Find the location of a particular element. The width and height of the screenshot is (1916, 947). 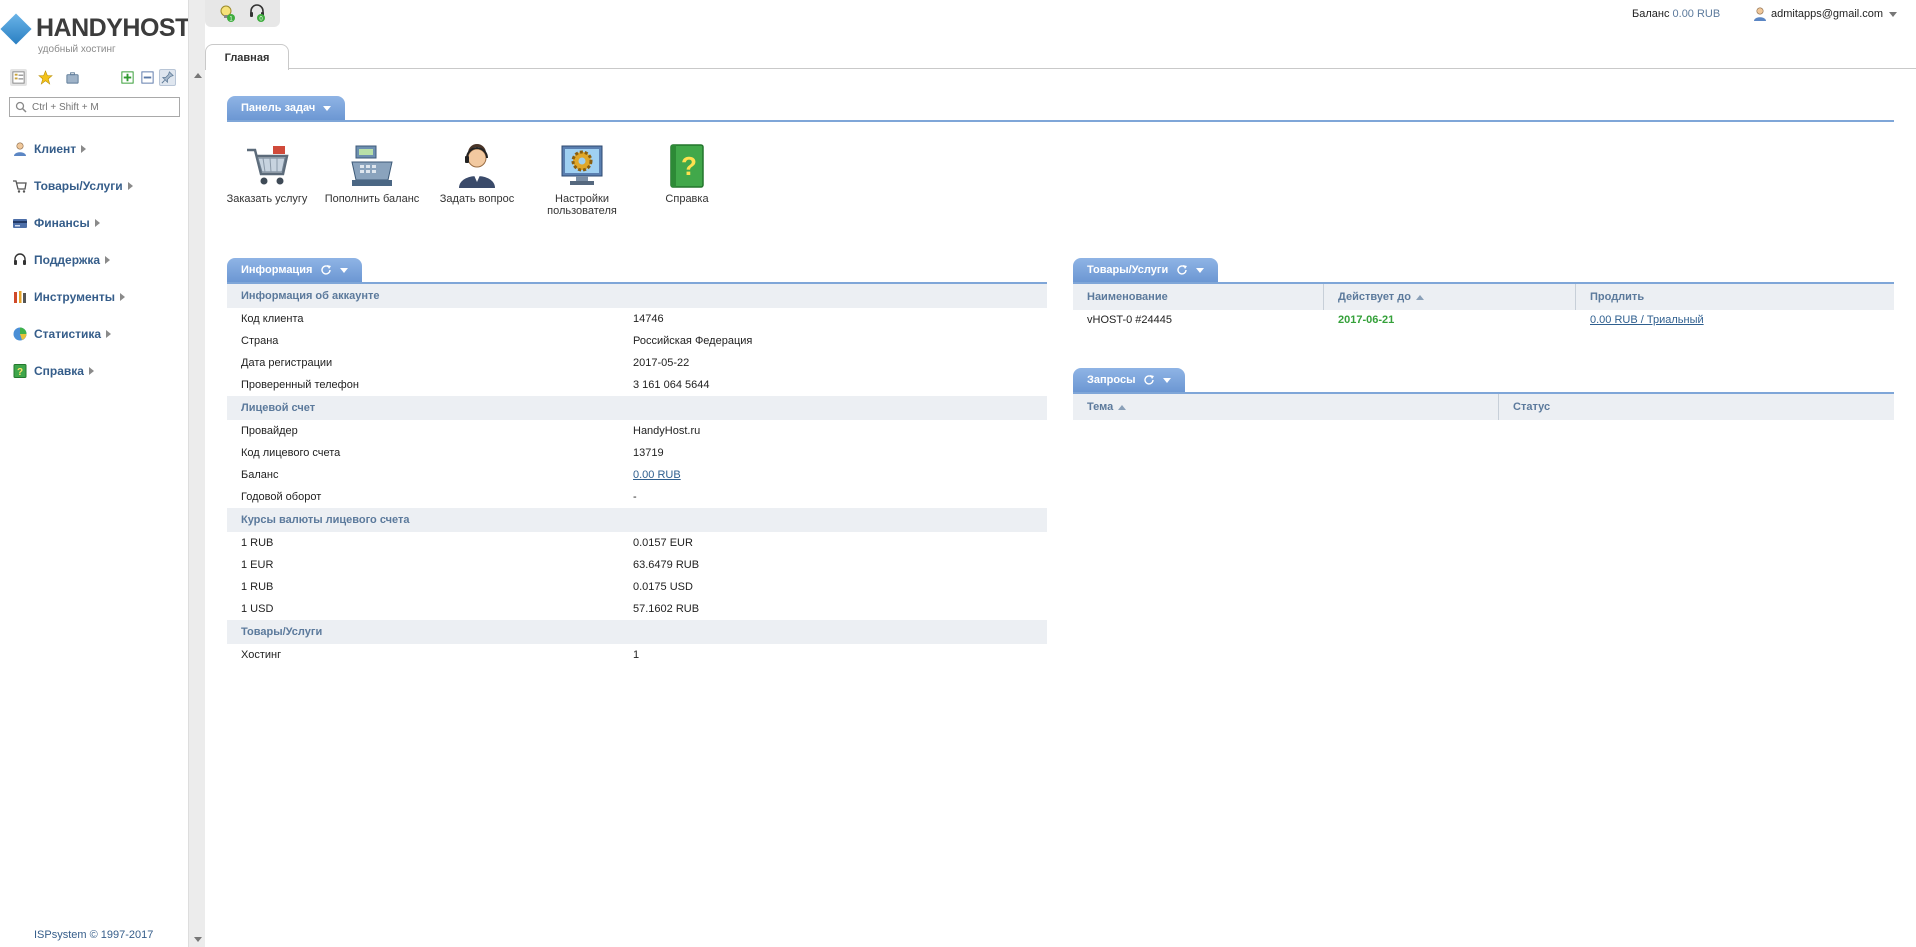

info-value: 2017-05-22 is located at coordinates (661, 363).